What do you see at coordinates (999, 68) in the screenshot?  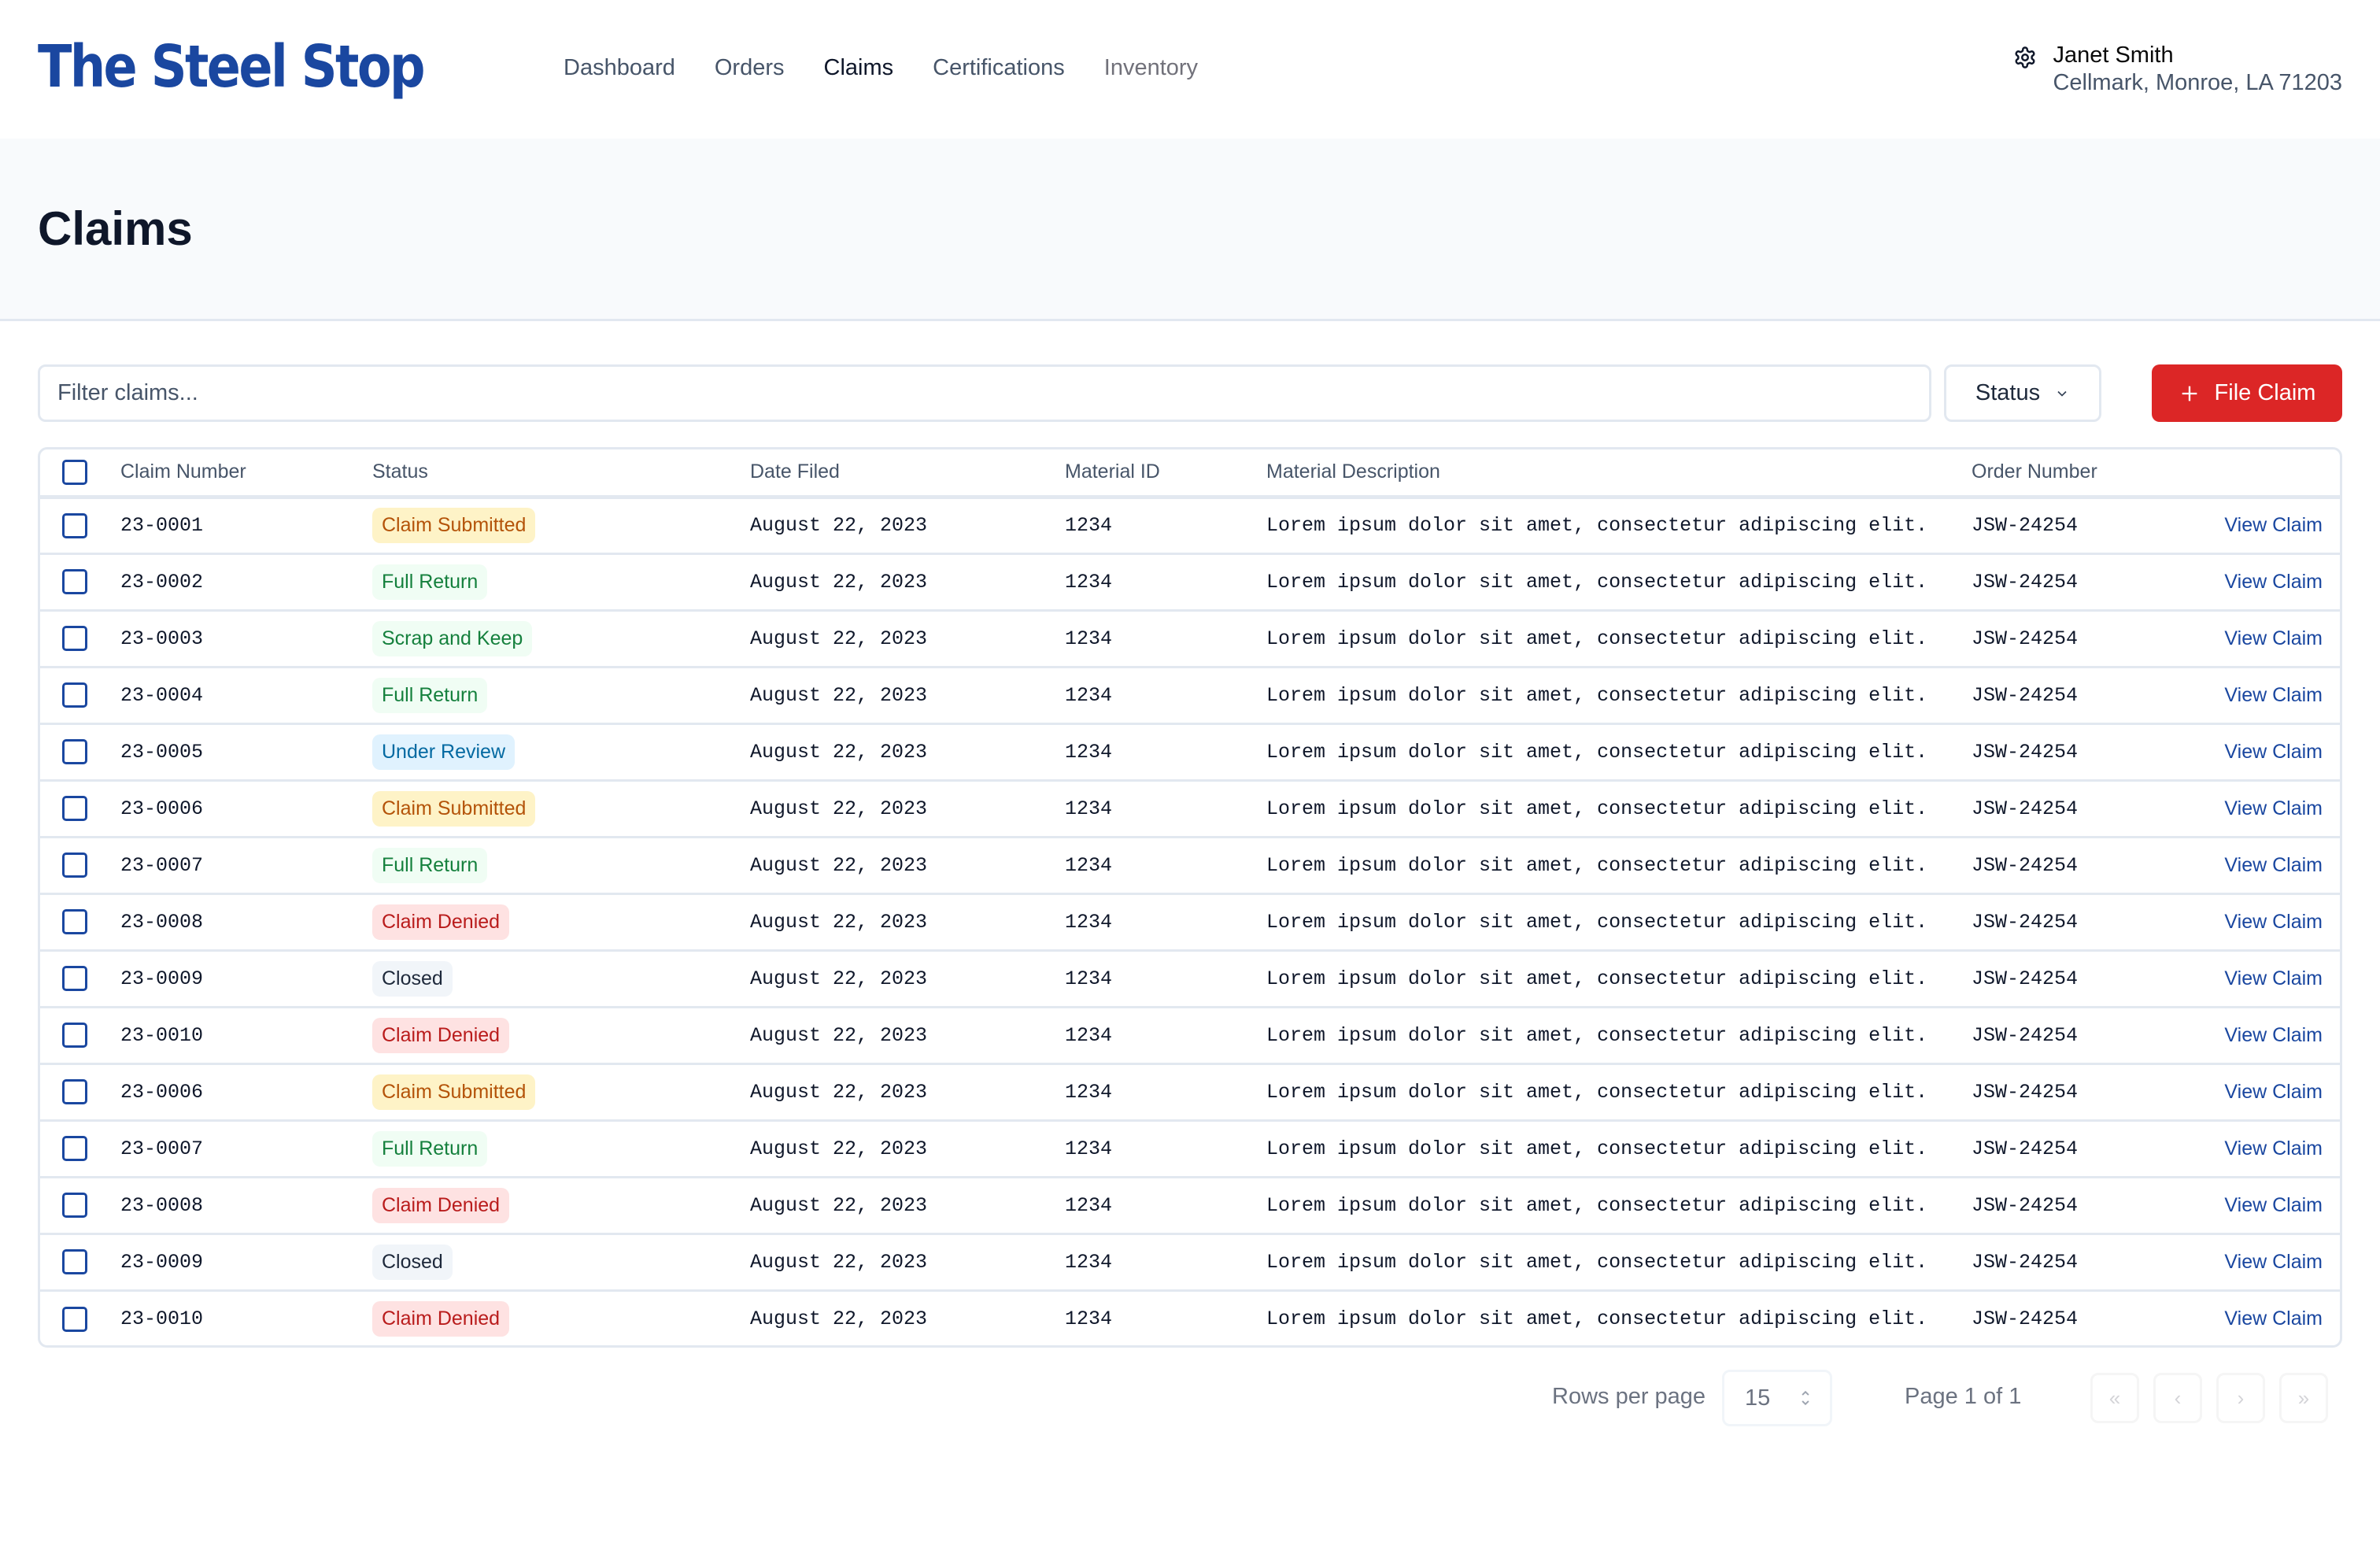 I see `nav-certifications: Certifications` at bounding box center [999, 68].